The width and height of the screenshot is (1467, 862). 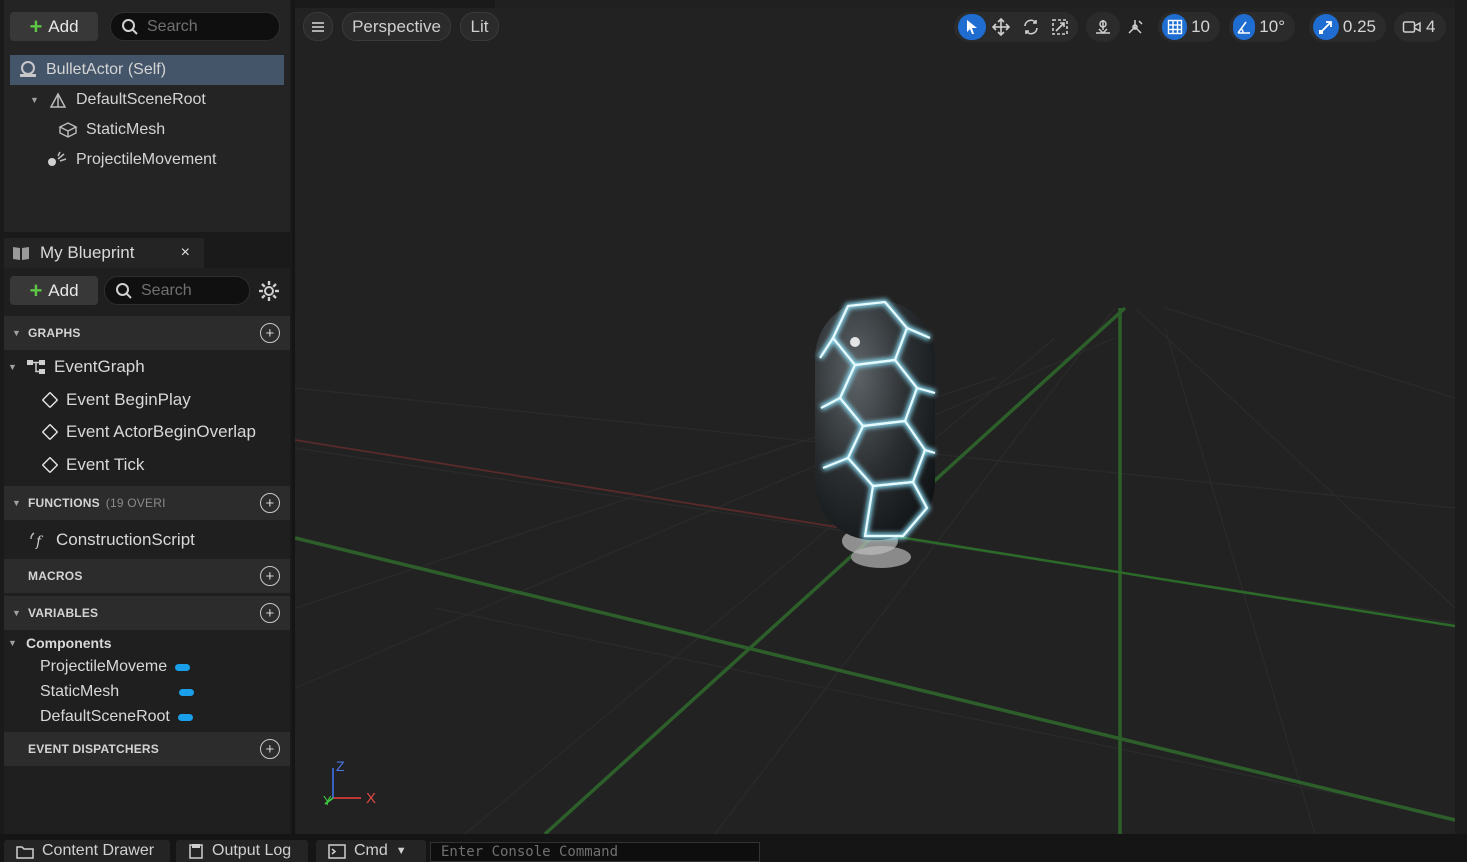 I want to click on surface-snap-tool, so click(x=1103, y=27).